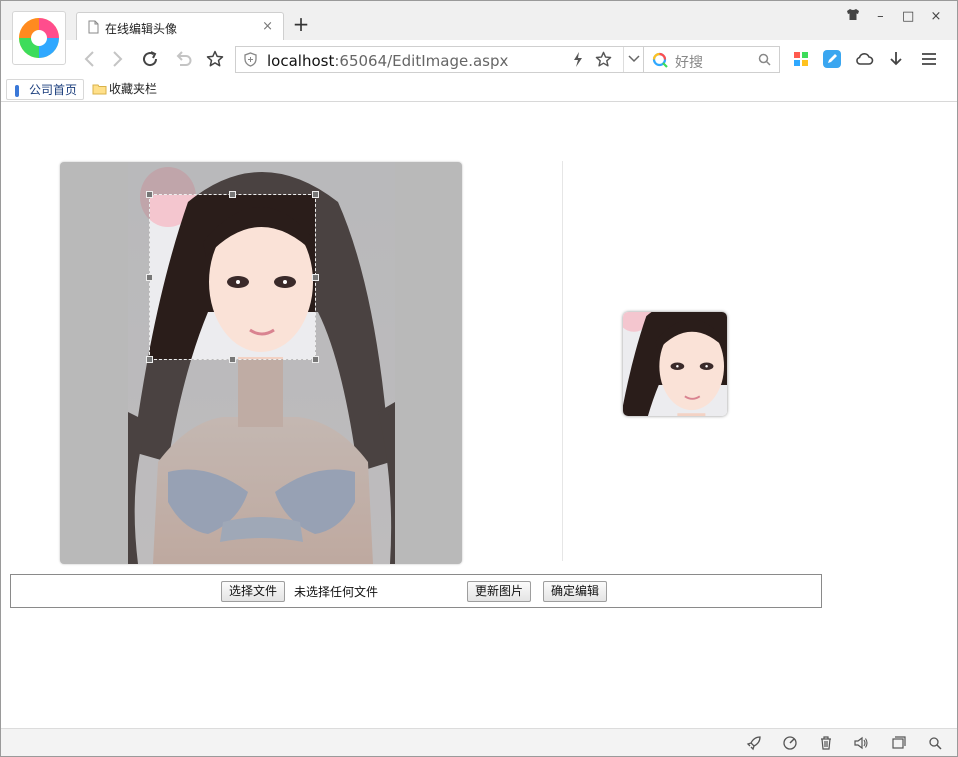  I want to click on forward-icon, so click(118, 59).